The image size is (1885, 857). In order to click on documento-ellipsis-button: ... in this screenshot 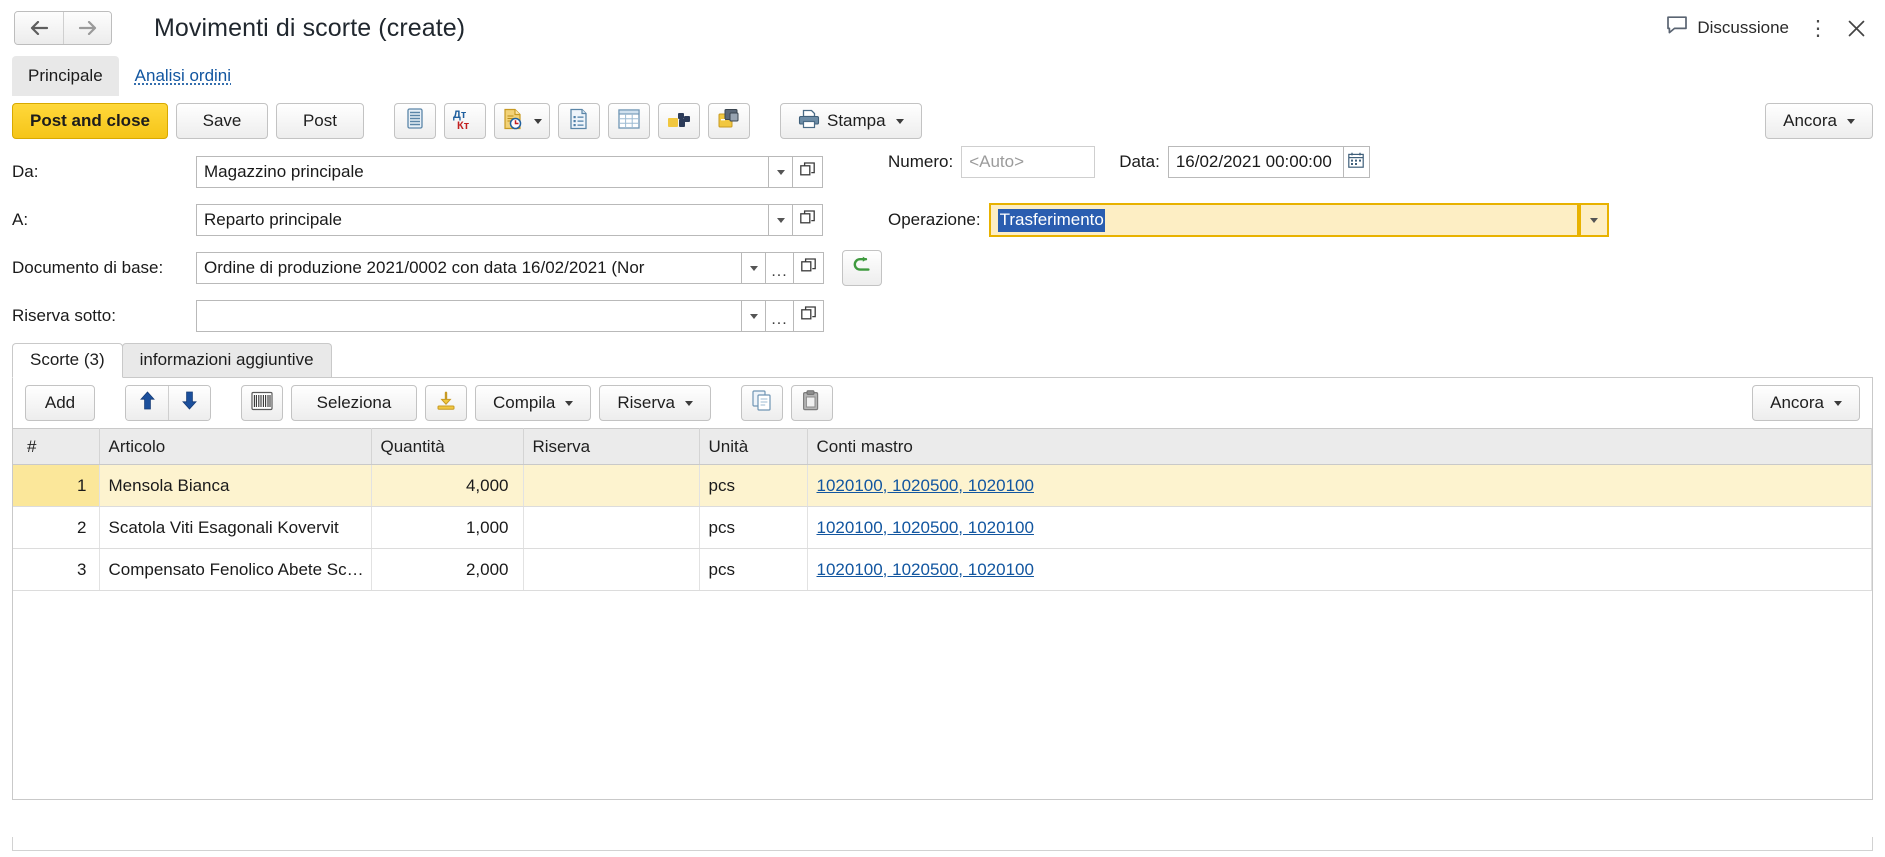, I will do `click(780, 268)`.